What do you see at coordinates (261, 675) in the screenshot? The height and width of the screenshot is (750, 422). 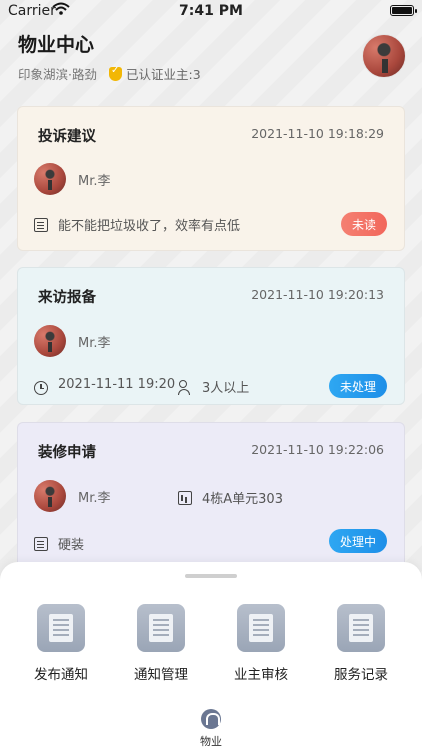 I see `menu-label: 业主审核` at bounding box center [261, 675].